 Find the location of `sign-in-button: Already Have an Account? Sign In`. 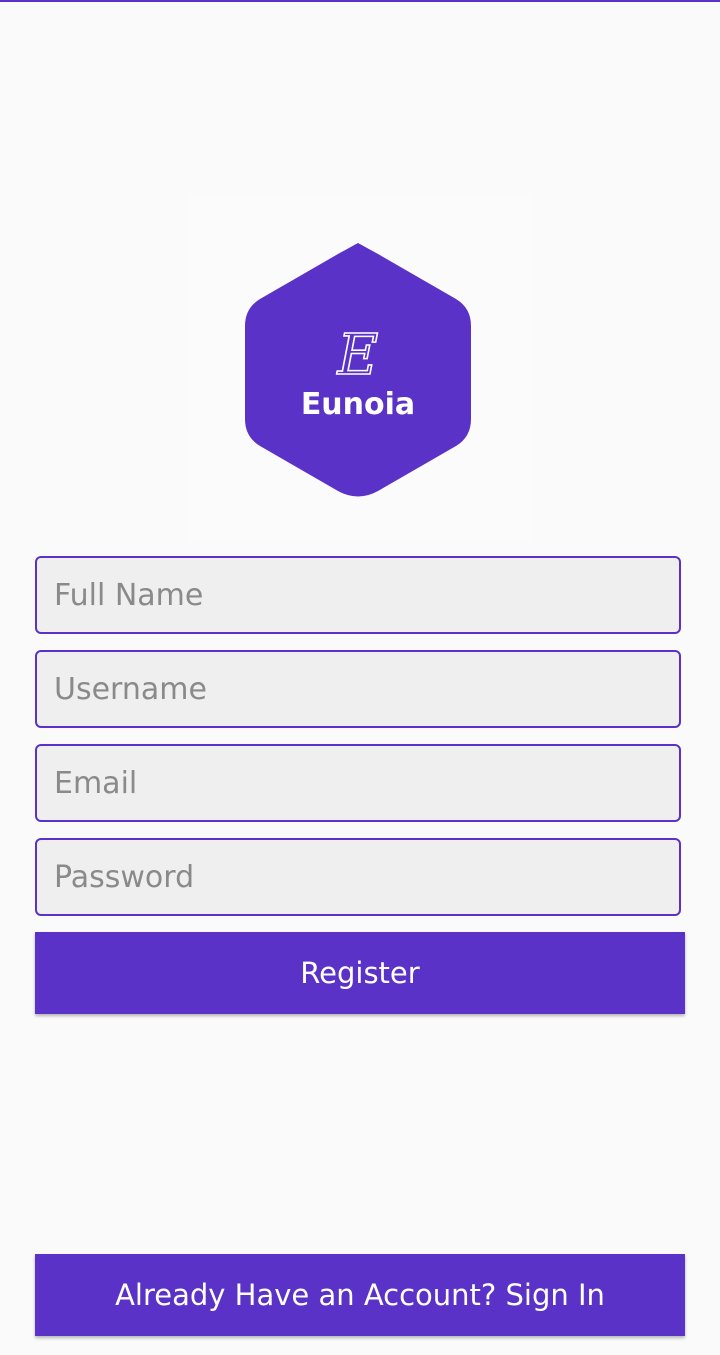

sign-in-button: Already Have an Account? Sign In is located at coordinates (360, 1295).